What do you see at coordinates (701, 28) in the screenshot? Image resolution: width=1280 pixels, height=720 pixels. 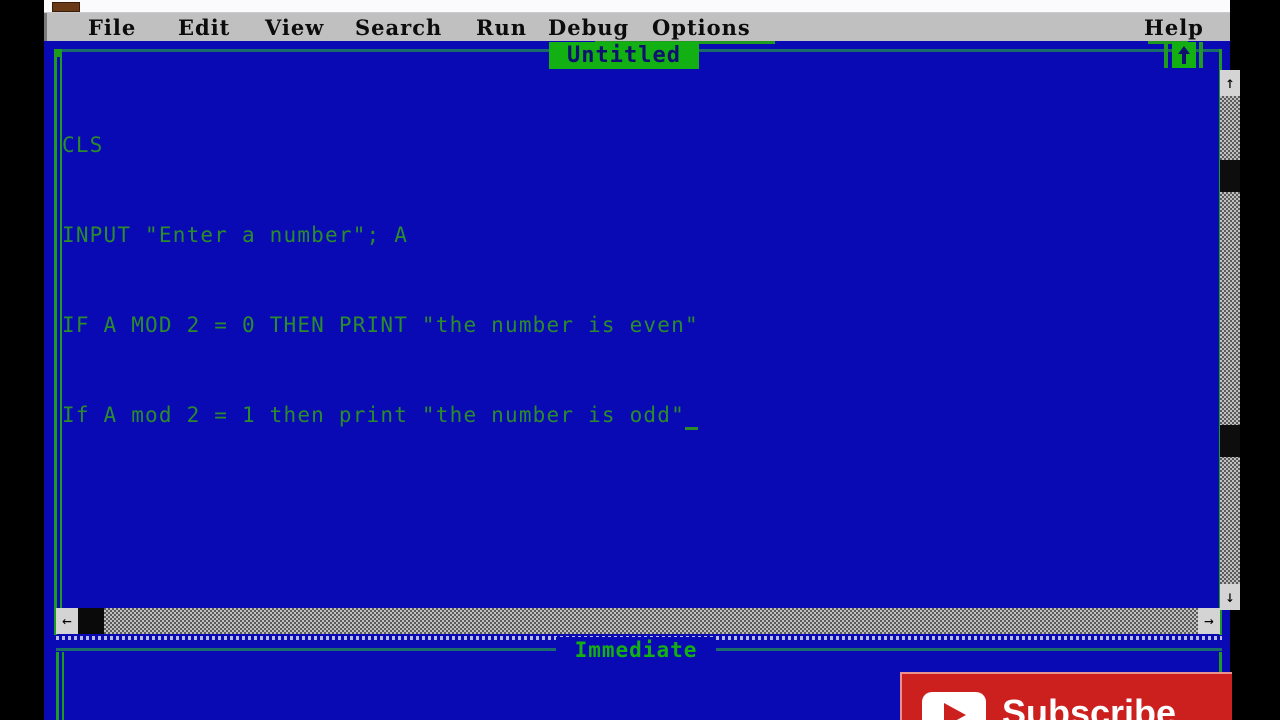 I see `menu-item-options: Options` at bounding box center [701, 28].